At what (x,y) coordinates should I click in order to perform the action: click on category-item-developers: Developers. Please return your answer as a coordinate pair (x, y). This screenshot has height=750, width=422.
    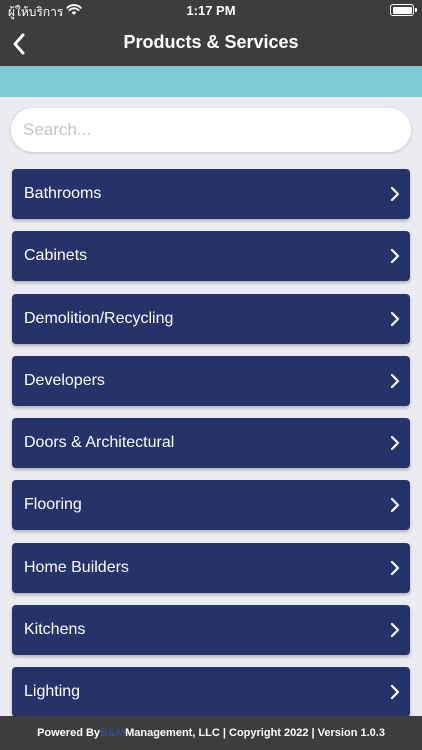
    Looking at the image, I should click on (211, 380).